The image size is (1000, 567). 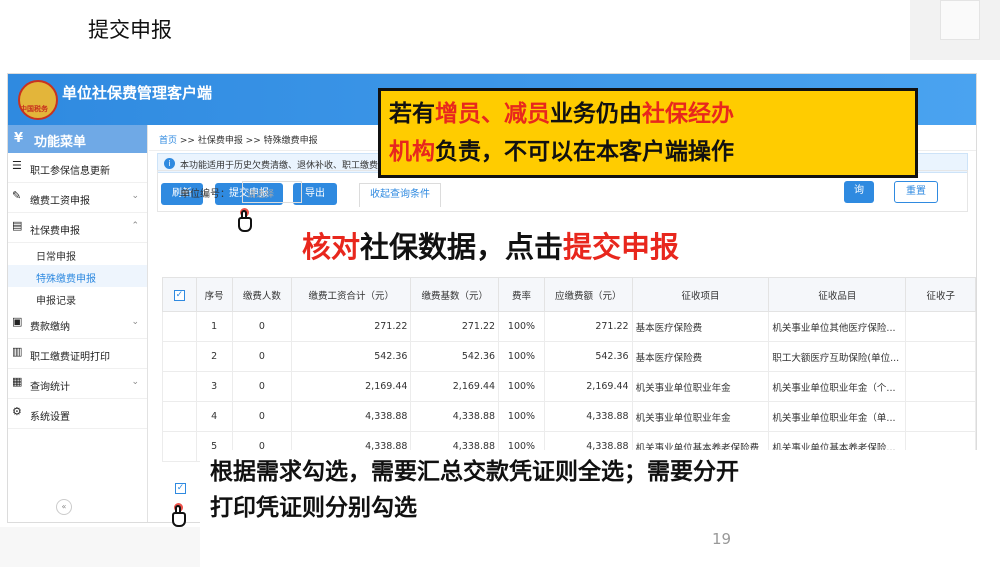 I want to click on sidebar-item-wage-declaration: ✎ 缴费工资申报 ⌄, so click(x=77, y=198).